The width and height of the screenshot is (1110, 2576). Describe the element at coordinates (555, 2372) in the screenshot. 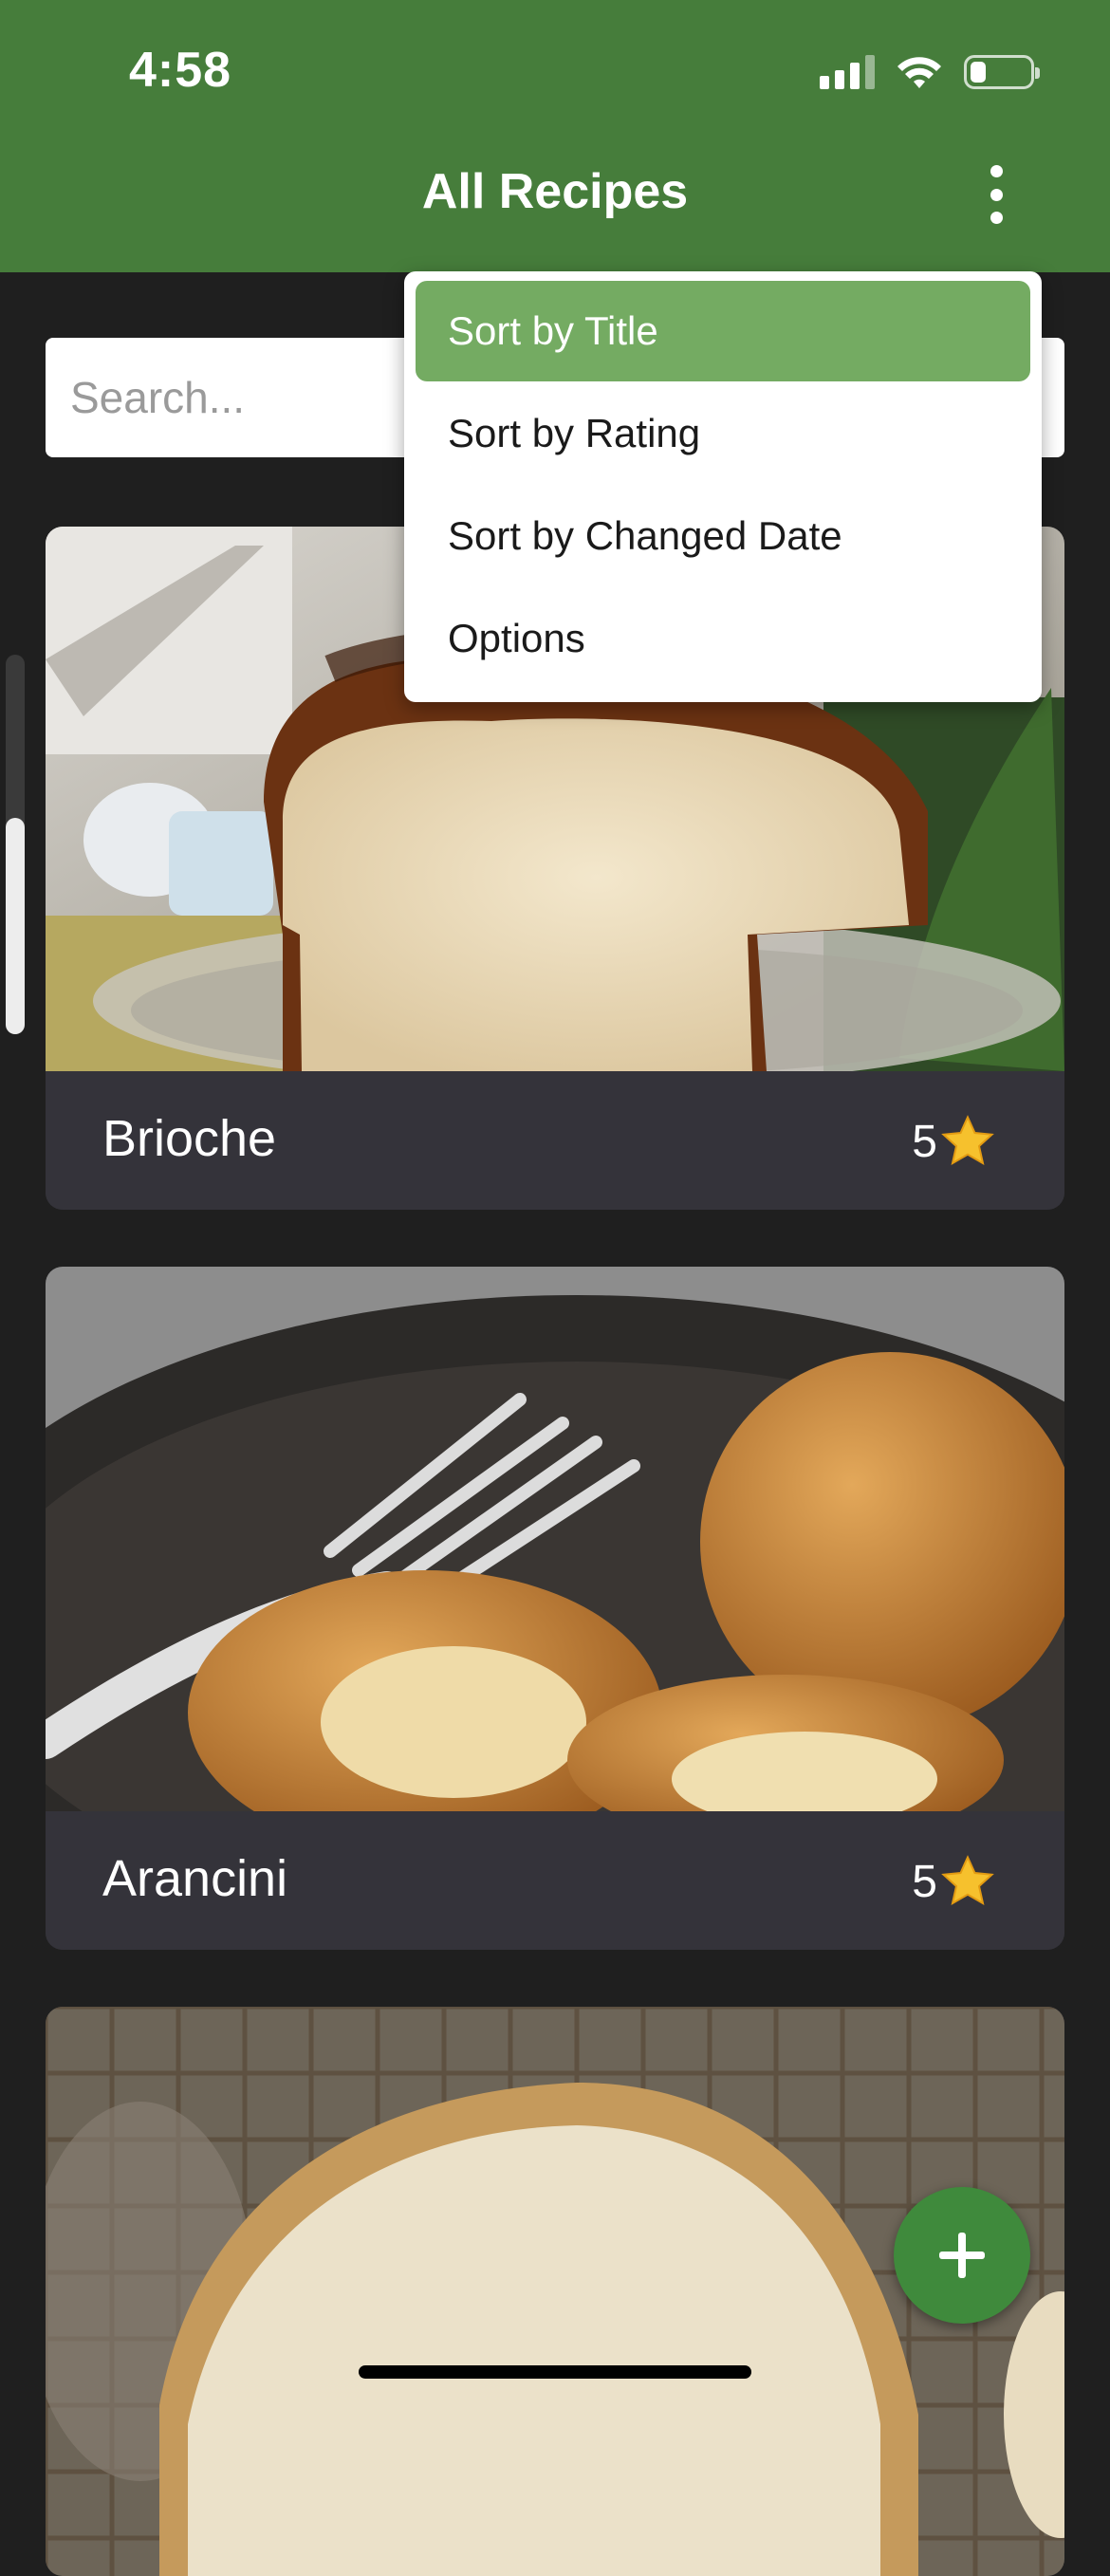

I see `home-indicator` at that location.